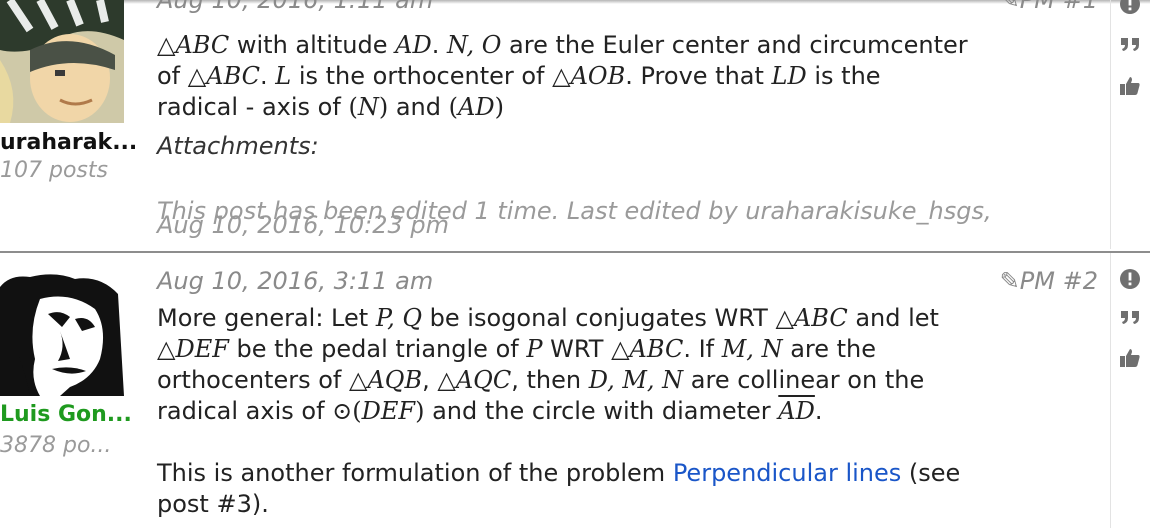 This screenshot has width=1150, height=528. I want to click on text: radical axis of, so click(245, 411).